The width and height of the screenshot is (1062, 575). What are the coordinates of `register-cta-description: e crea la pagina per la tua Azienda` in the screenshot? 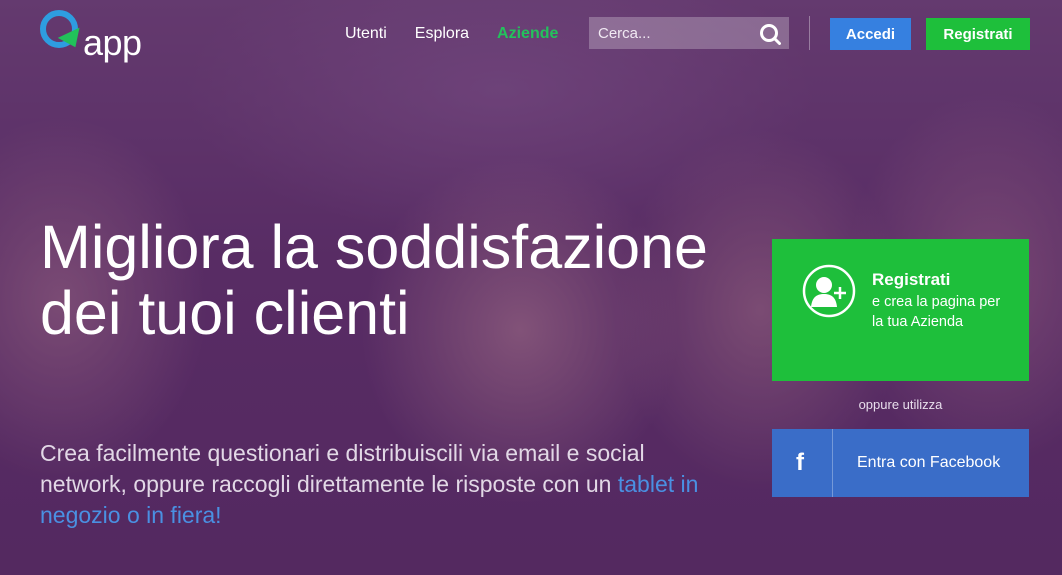 It's located at (936, 312).